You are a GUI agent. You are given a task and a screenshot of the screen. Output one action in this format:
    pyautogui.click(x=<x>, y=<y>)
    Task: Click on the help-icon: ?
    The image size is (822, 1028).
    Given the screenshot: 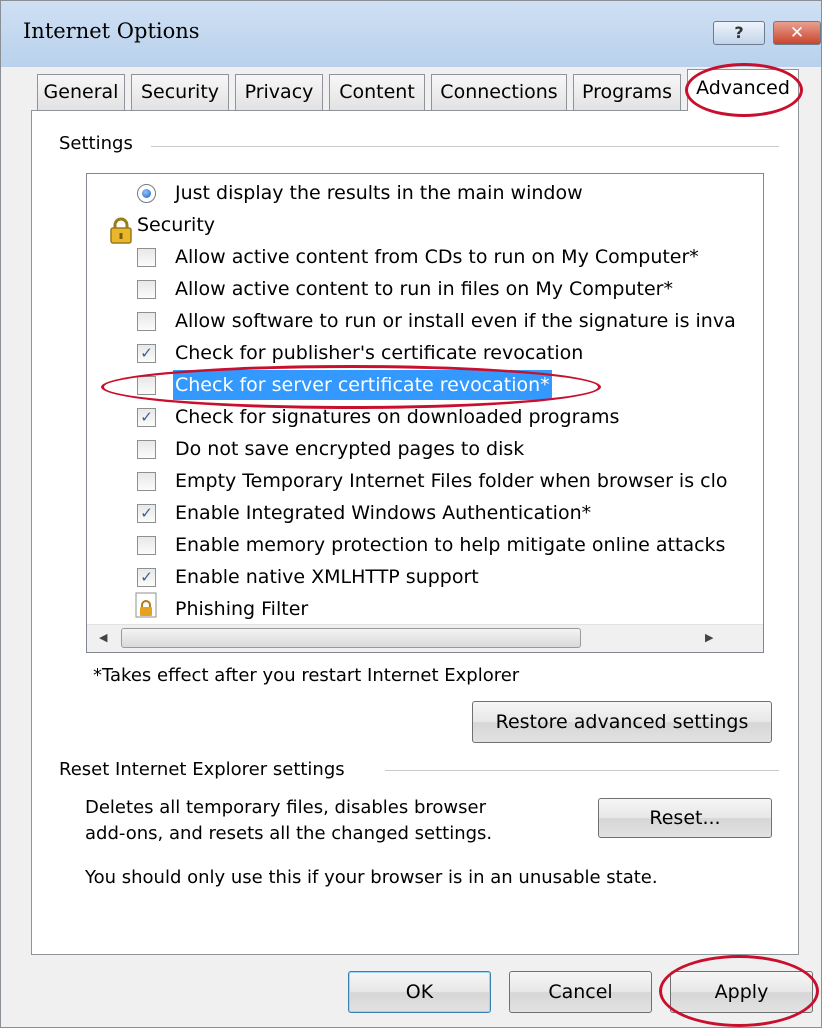 What is the action you would take?
    pyautogui.click(x=739, y=32)
    